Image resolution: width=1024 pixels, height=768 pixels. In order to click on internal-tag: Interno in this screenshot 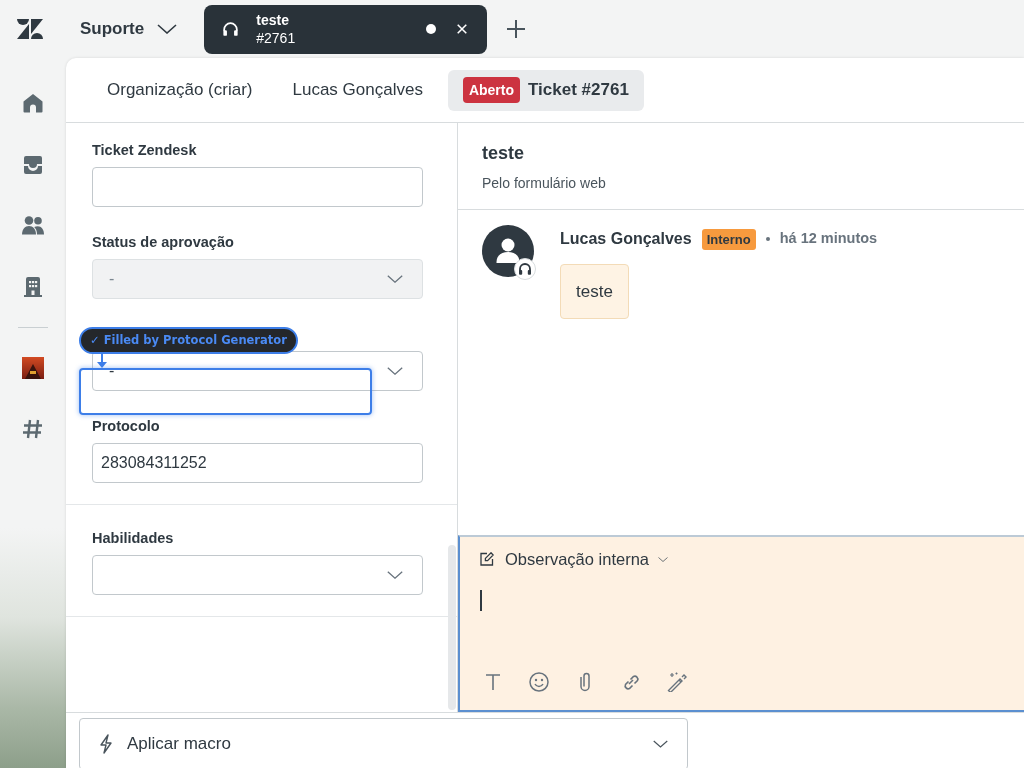, I will do `click(728, 239)`.